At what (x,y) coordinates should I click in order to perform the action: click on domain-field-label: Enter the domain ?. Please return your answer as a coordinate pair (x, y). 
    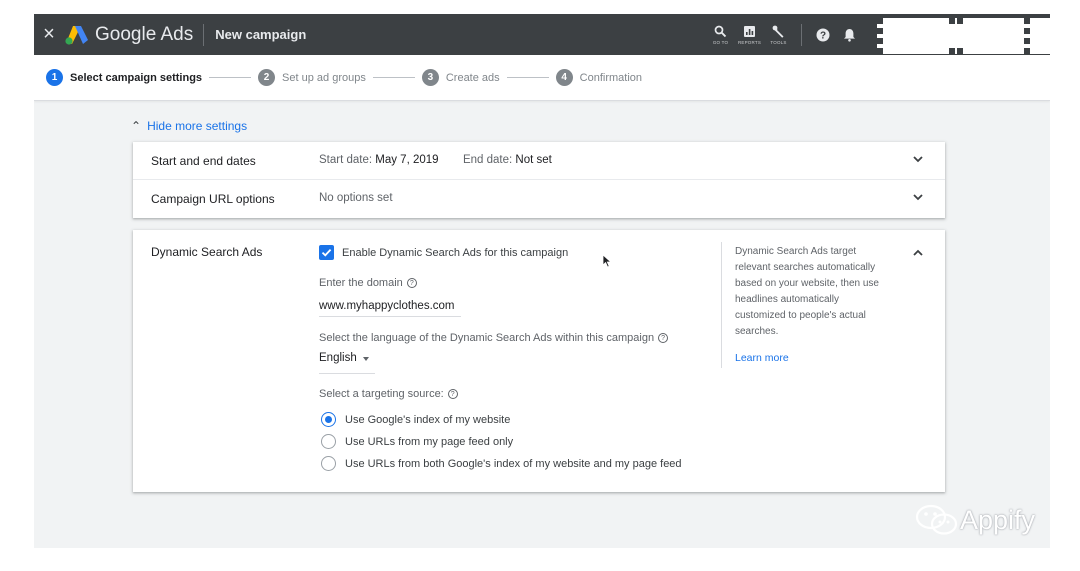
    Looking at the image, I should click on (368, 283).